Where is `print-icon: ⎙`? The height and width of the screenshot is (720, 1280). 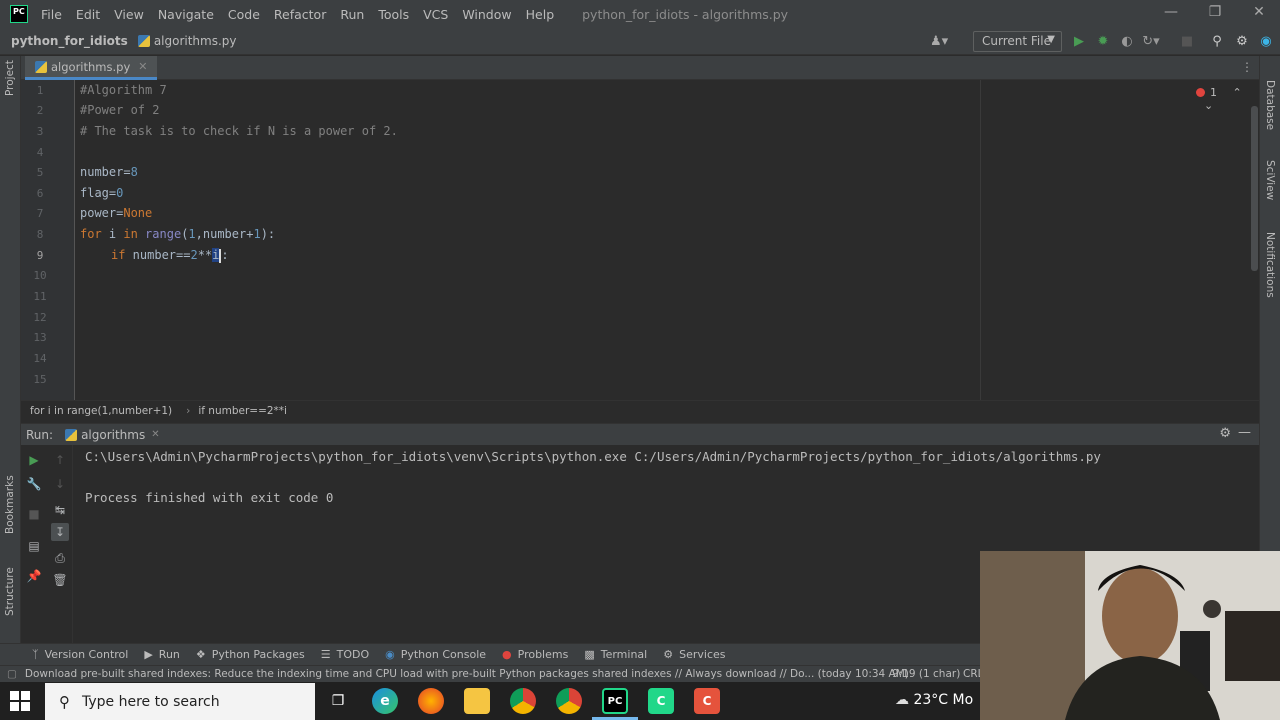
print-icon: ⎙ is located at coordinates (60, 558).